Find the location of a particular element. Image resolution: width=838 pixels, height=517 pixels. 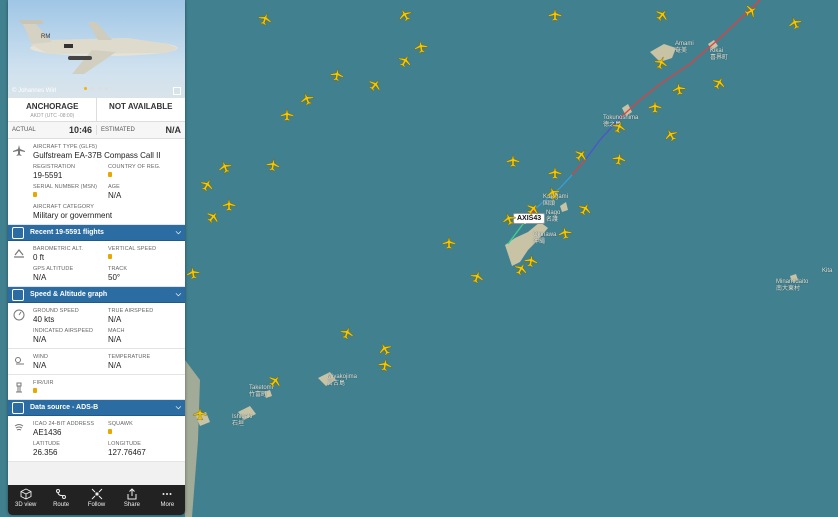

wind-value: N/A is located at coordinates (40, 365).